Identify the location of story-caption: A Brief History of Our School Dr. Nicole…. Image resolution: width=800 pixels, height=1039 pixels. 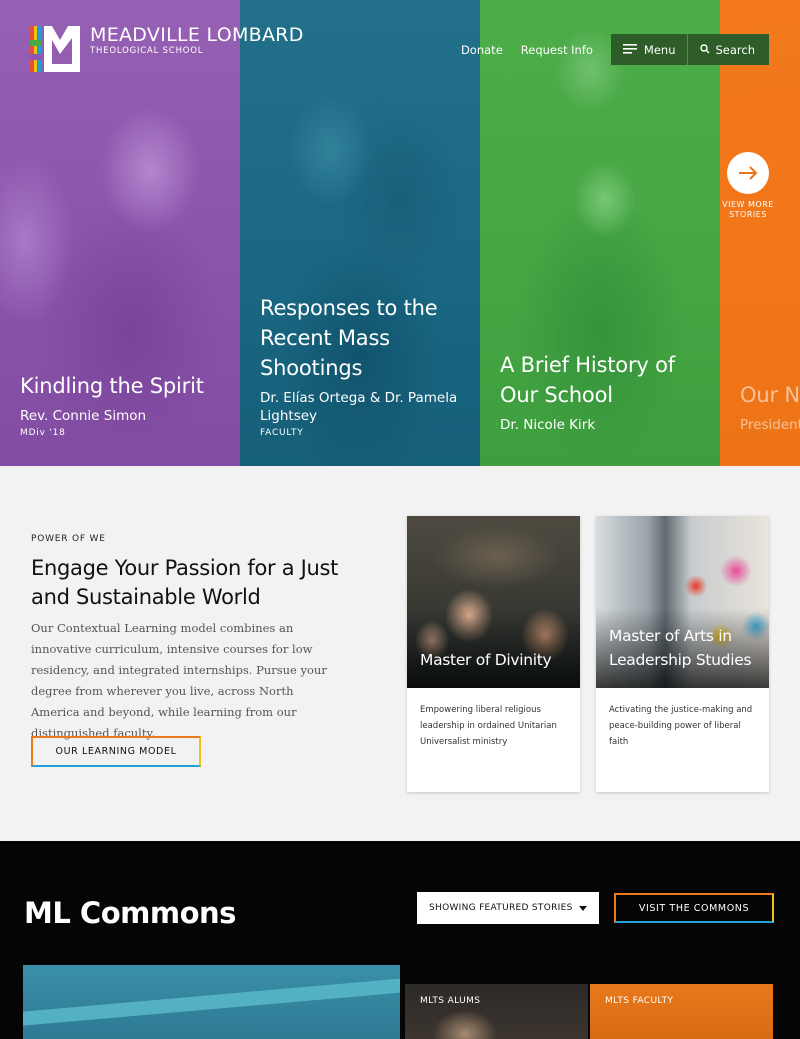
(604, 392).